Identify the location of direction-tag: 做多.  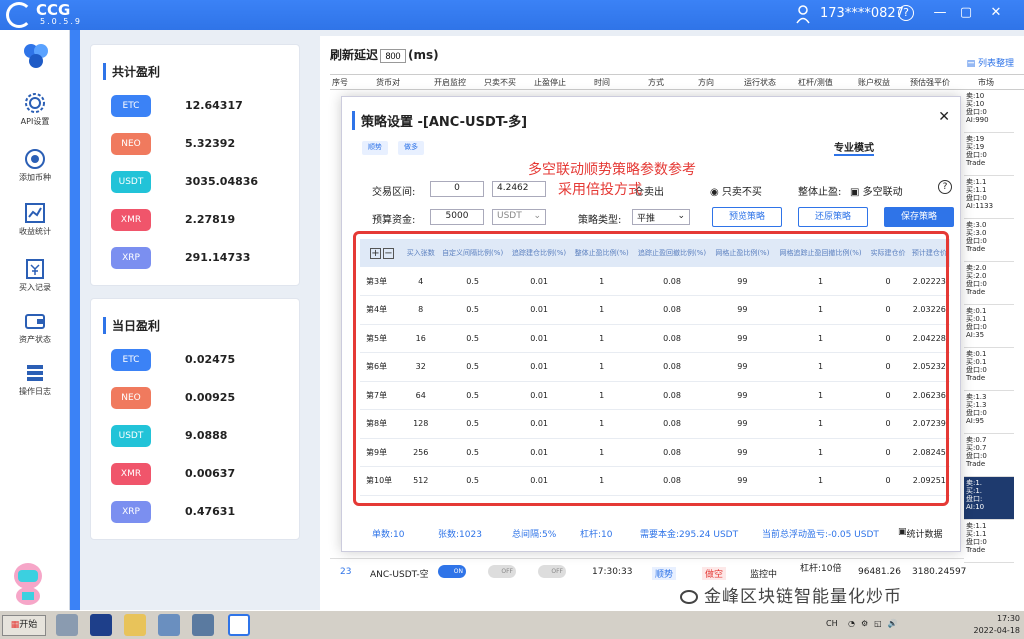
(411, 148).